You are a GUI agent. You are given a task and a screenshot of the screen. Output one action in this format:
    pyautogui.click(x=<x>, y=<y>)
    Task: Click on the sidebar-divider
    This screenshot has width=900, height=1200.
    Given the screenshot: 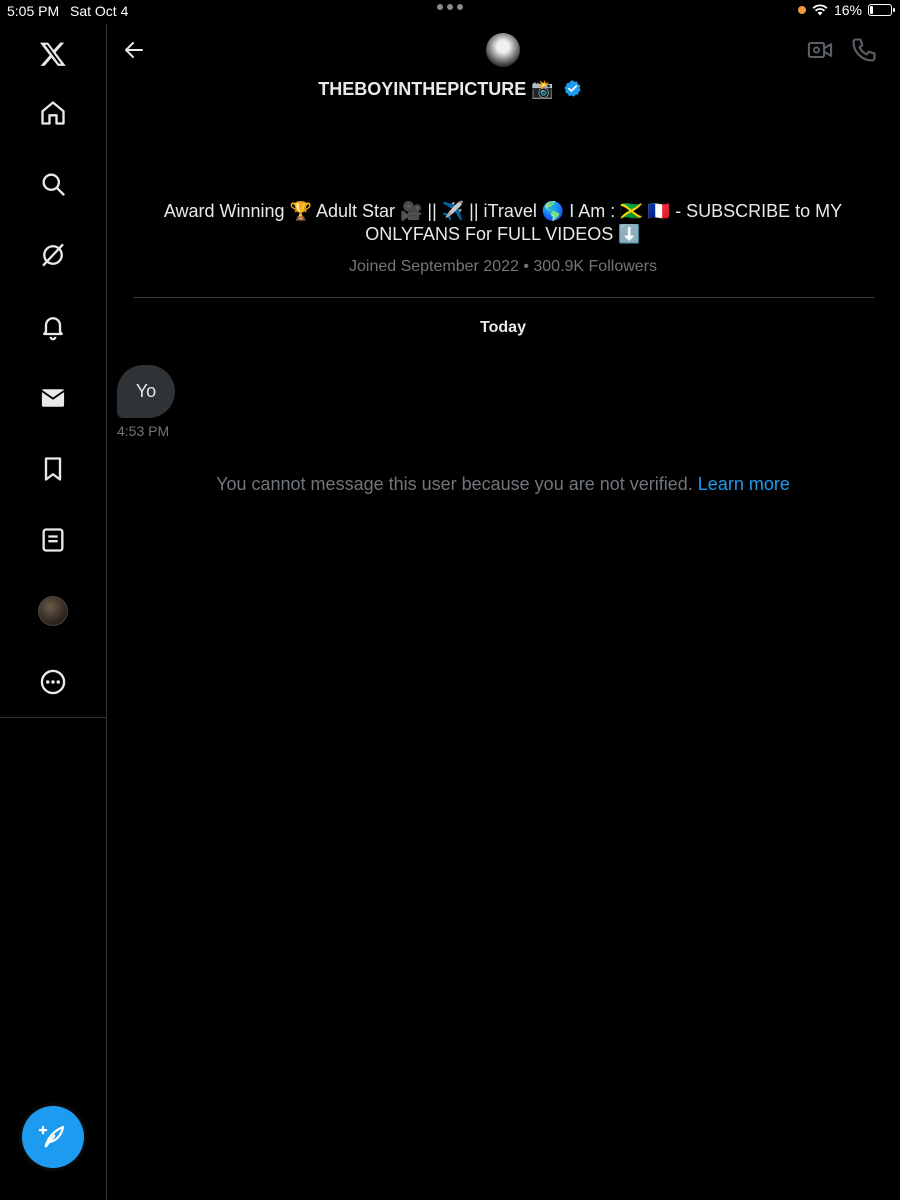 What is the action you would take?
    pyautogui.click(x=53, y=717)
    